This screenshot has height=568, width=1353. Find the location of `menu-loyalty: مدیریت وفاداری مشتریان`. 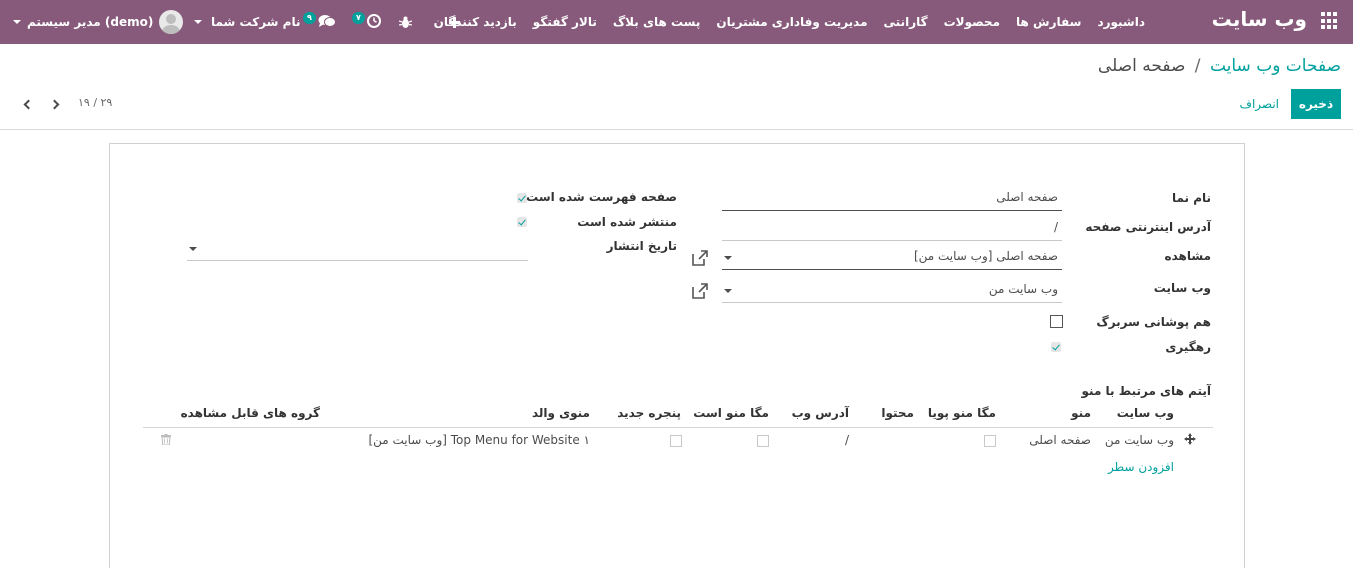

menu-loyalty: مدیریت وفاداری مشتریان is located at coordinates (791, 22).